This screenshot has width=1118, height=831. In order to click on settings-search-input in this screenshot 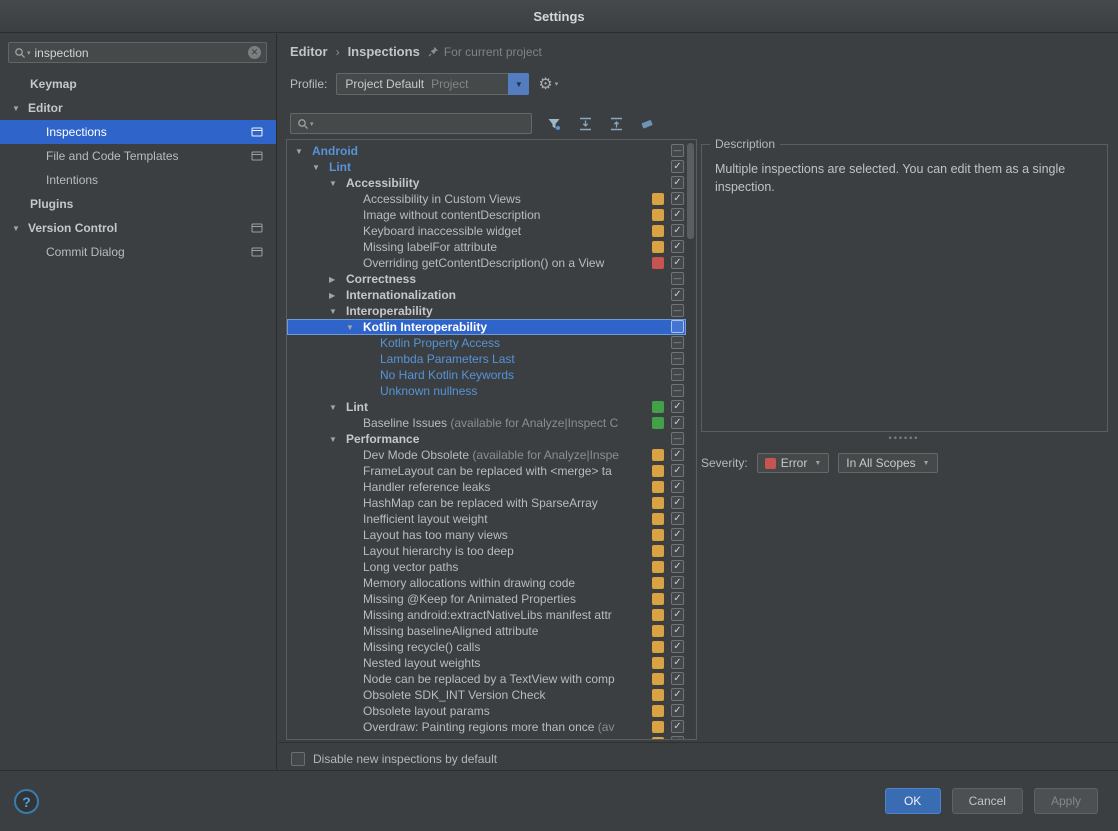, I will do `click(139, 52)`.